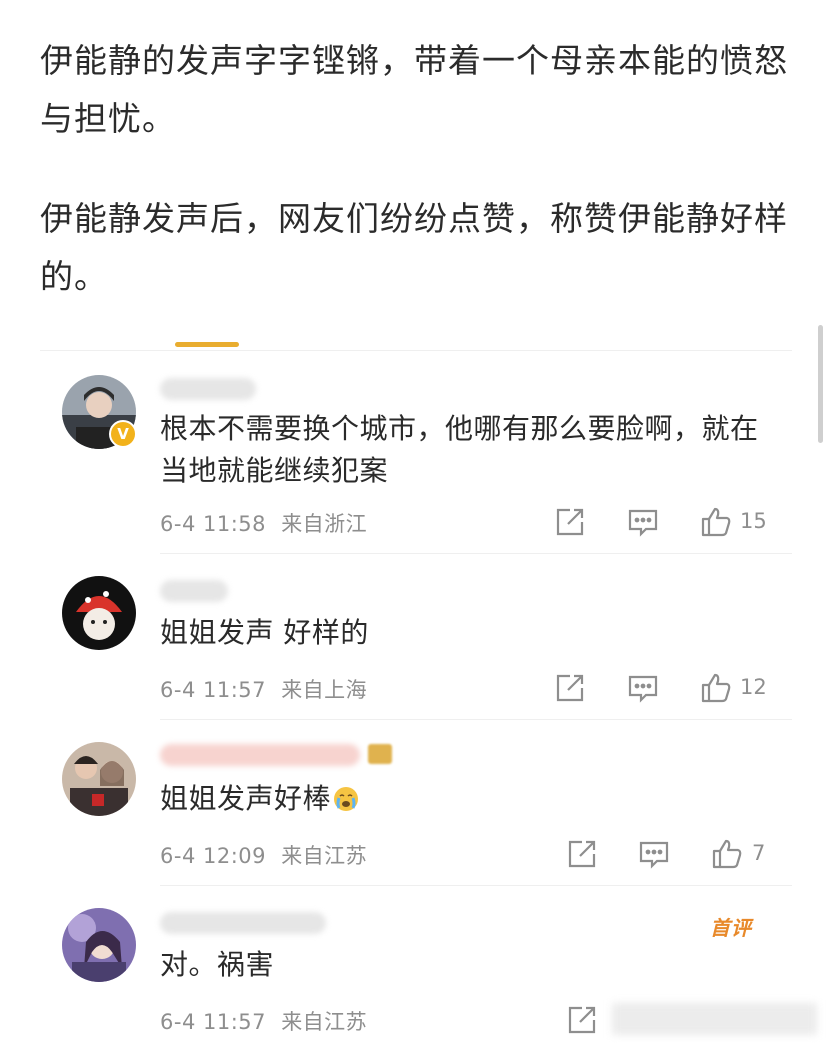  I want to click on crying-face-emoji-icon, so click(346, 796).